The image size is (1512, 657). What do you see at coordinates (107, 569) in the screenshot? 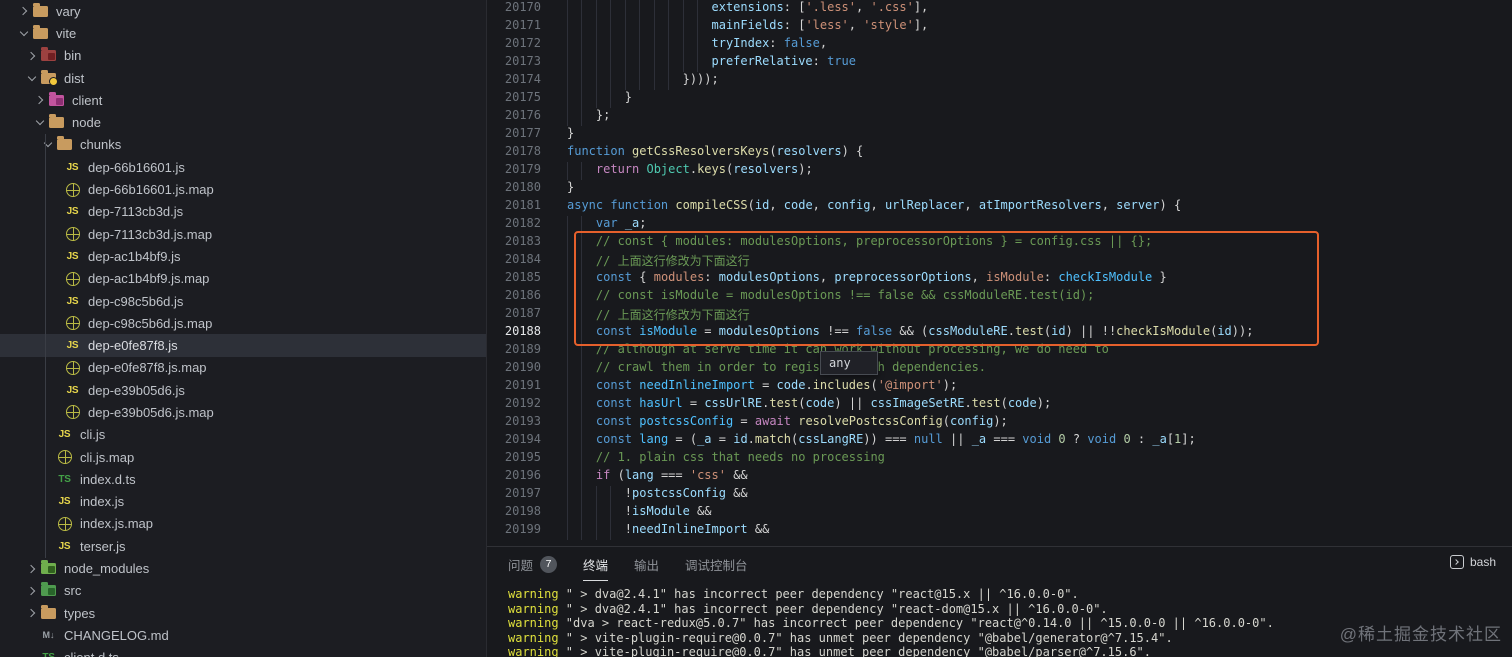
I see `file-label: node_modules` at bounding box center [107, 569].